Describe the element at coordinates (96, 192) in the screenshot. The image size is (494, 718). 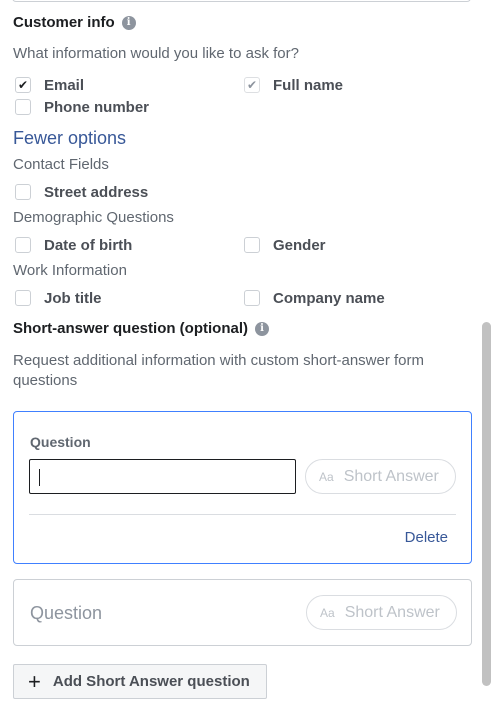
I see `checkbox-label: Street address` at that location.